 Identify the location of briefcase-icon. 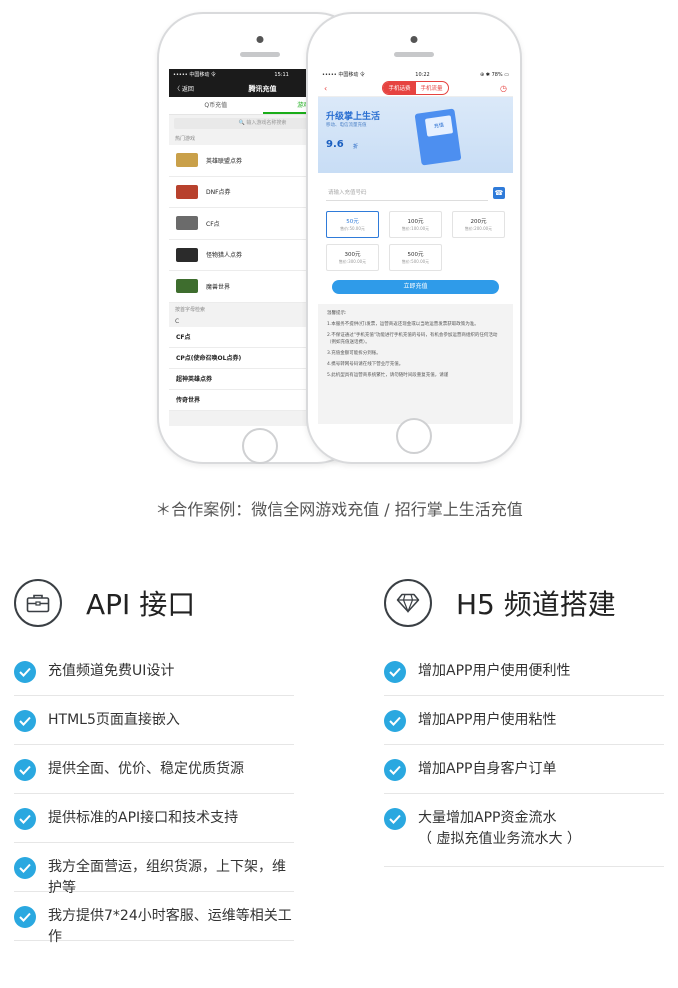
(38, 603).